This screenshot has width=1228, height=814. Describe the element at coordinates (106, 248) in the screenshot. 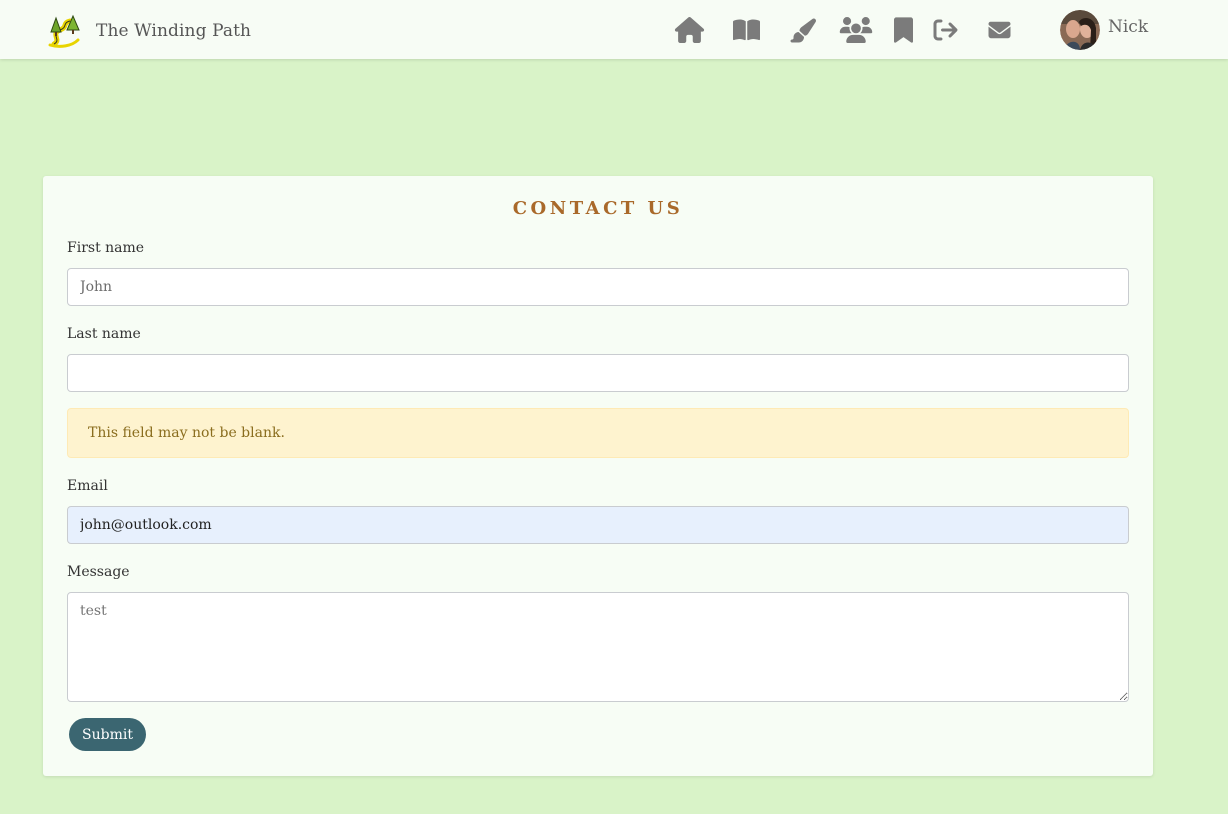

I see `first-name-label: First name` at that location.